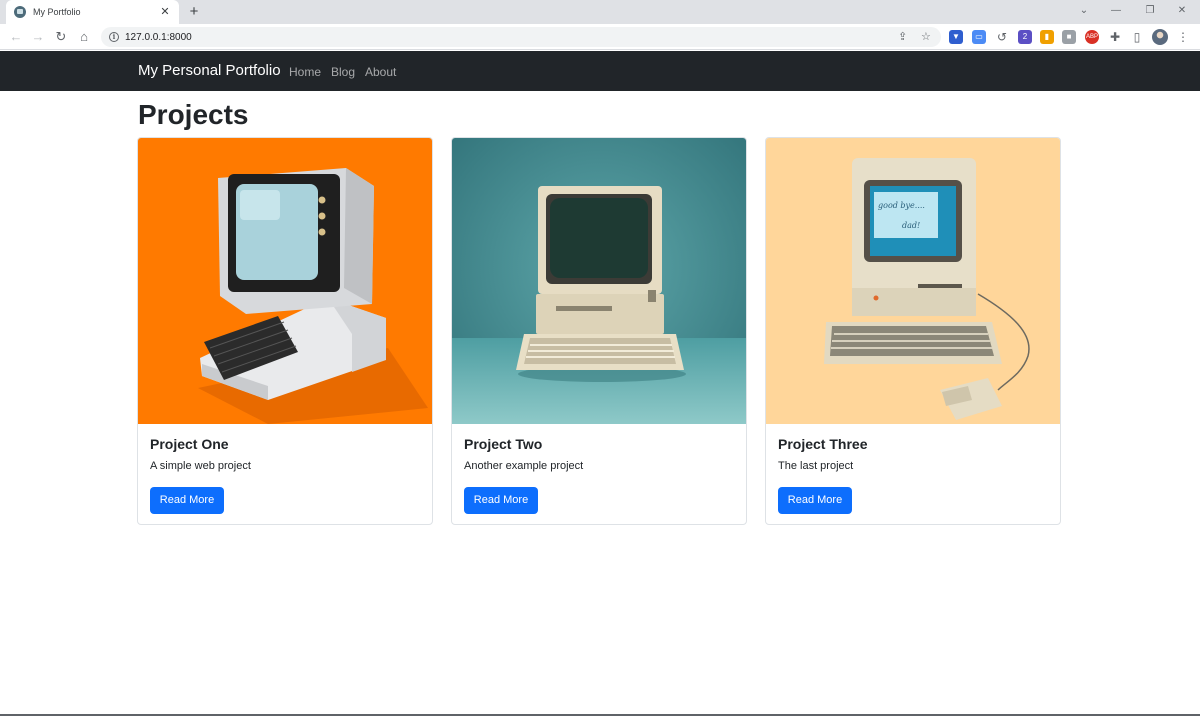 The height and width of the screenshot is (716, 1200). Describe the element at coordinates (1137, 37) in the screenshot. I see `side-panel-icon: ▯` at that location.